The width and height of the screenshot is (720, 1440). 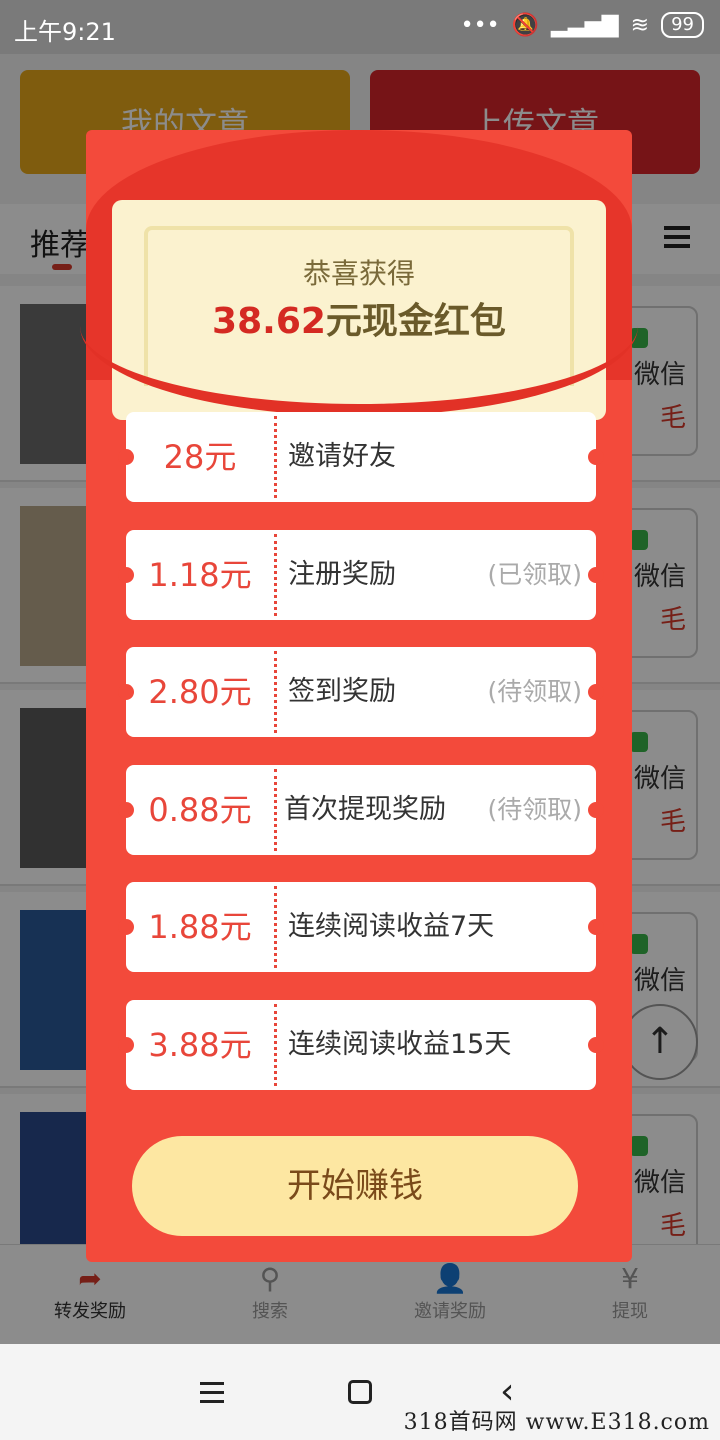 I want to click on reward-label: 邀请好友, so click(x=342, y=456).